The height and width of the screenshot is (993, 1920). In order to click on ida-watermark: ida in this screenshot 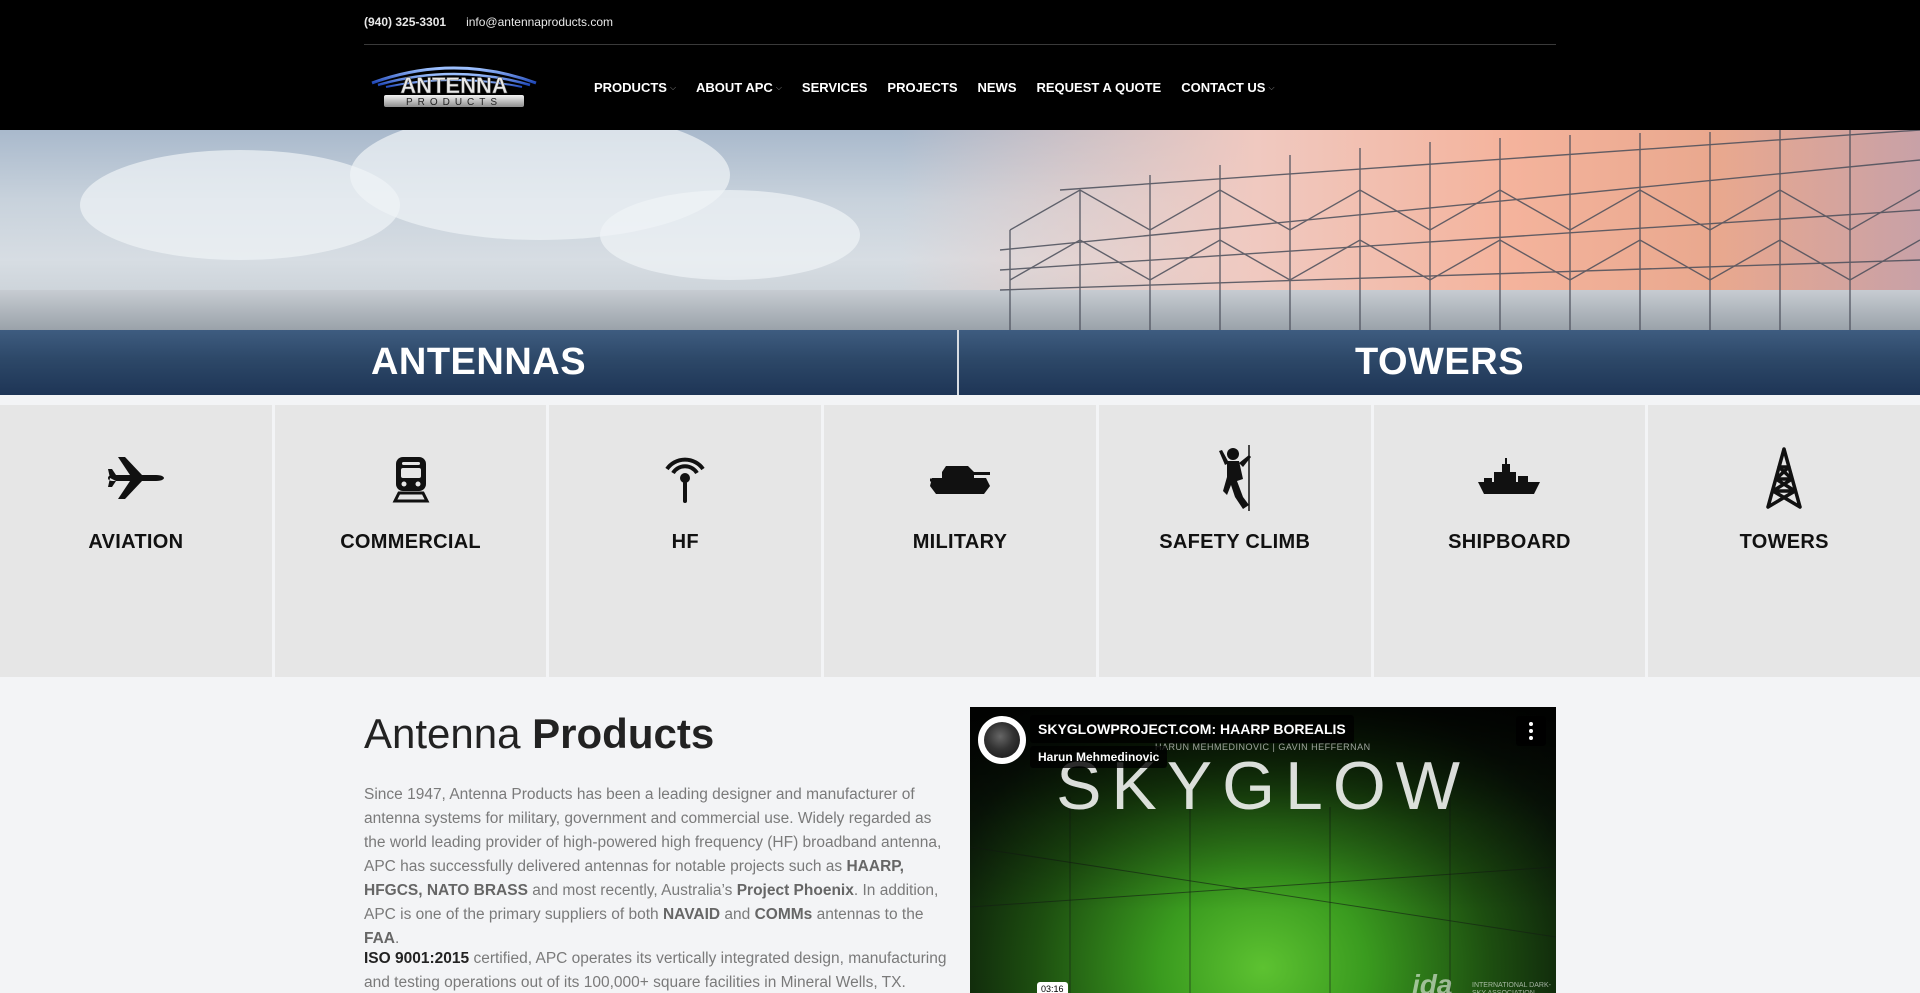, I will do `click(1432, 981)`.